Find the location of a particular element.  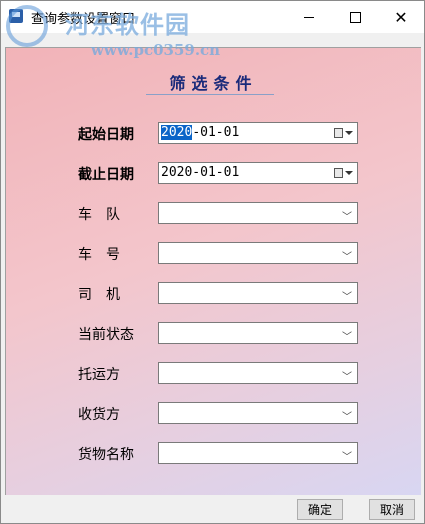

end-date-label: 截止日期 is located at coordinates (106, 175).